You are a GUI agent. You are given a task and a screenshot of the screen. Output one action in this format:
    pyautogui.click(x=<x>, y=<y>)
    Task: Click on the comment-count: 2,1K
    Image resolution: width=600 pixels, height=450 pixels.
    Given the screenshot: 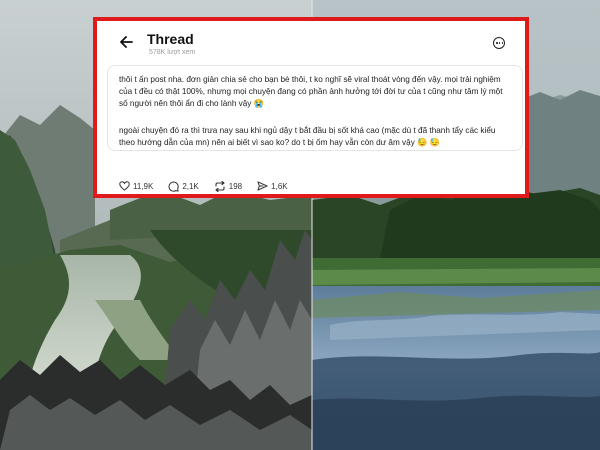 What is the action you would take?
    pyautogui.click(x=190, y=186)
    